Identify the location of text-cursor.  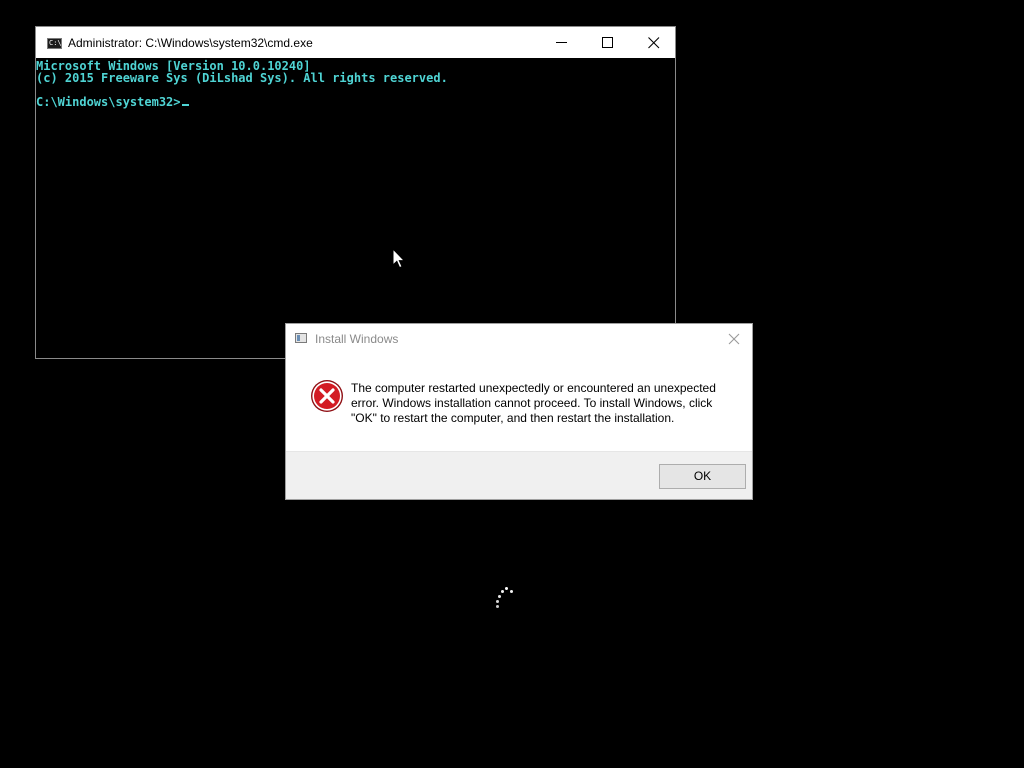
(185, 105).